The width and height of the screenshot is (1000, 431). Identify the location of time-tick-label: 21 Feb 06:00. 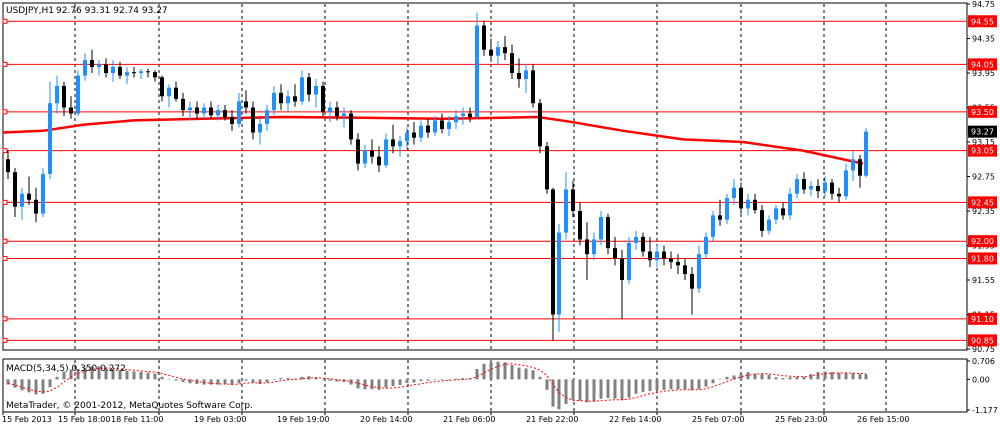
(469, 419).